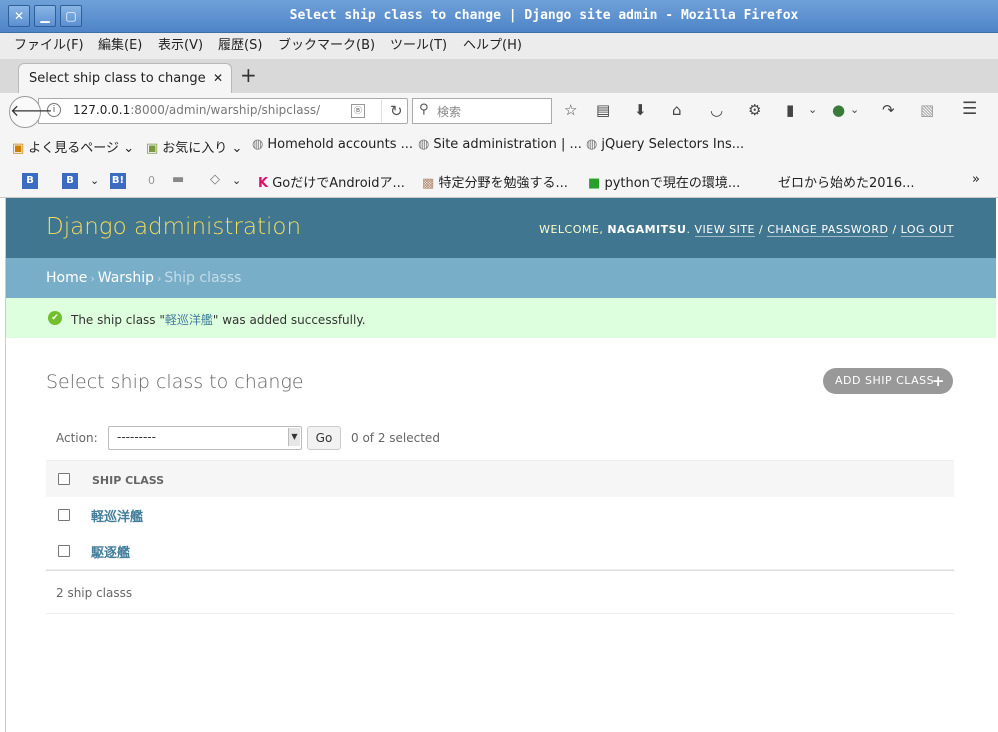 The image size is (998, 732). What do you see at coordinates (424, 109) in the screenshot?
I see `search-icon: ⚲` at bounding box center [424, 109].